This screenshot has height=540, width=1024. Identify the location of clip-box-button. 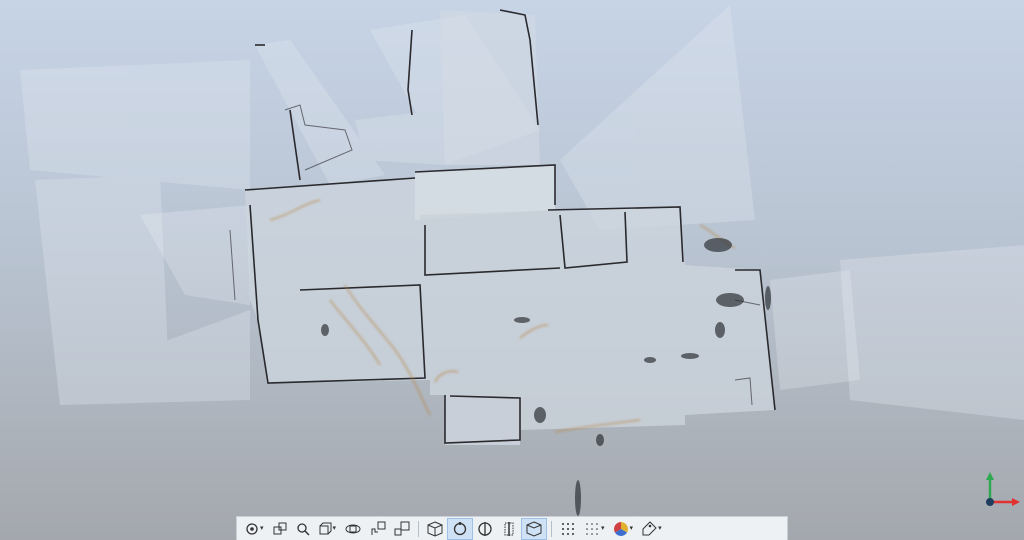
(534, 528).